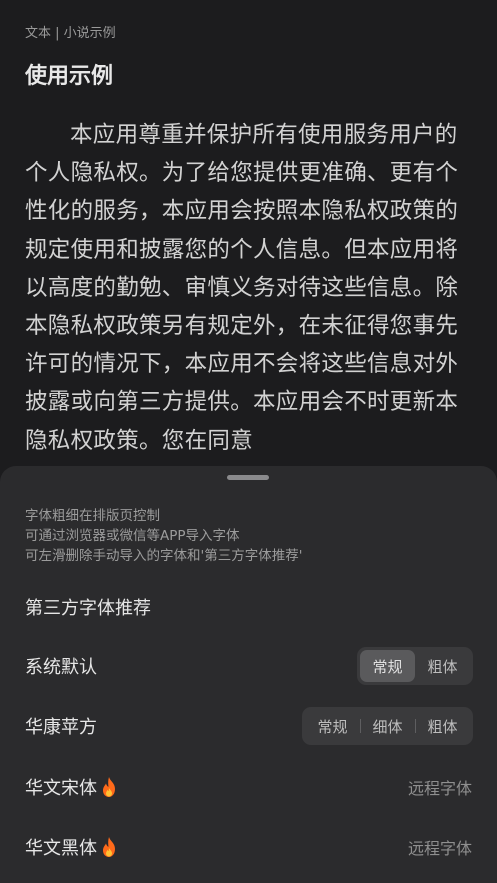 The width and height of the screenshot is (497, 883). I want to click on hint-line: 可左滑删除手动导入的字体和'第三方字体推荐', so click(164, 556).